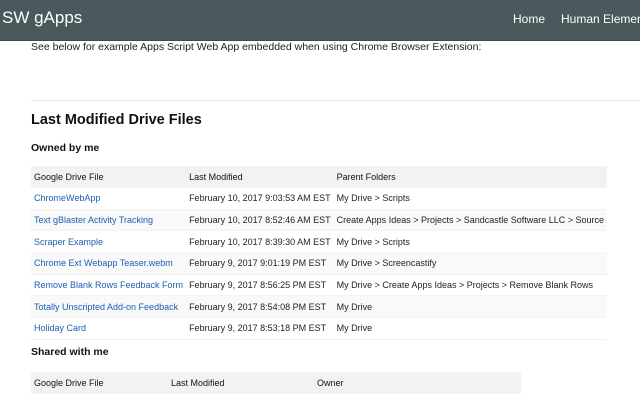 This screenshot has height=400, width=640. Describe the element at coordinates (109, 328) in the screenshot. I see `file-cell: Holiday Card` at that location.